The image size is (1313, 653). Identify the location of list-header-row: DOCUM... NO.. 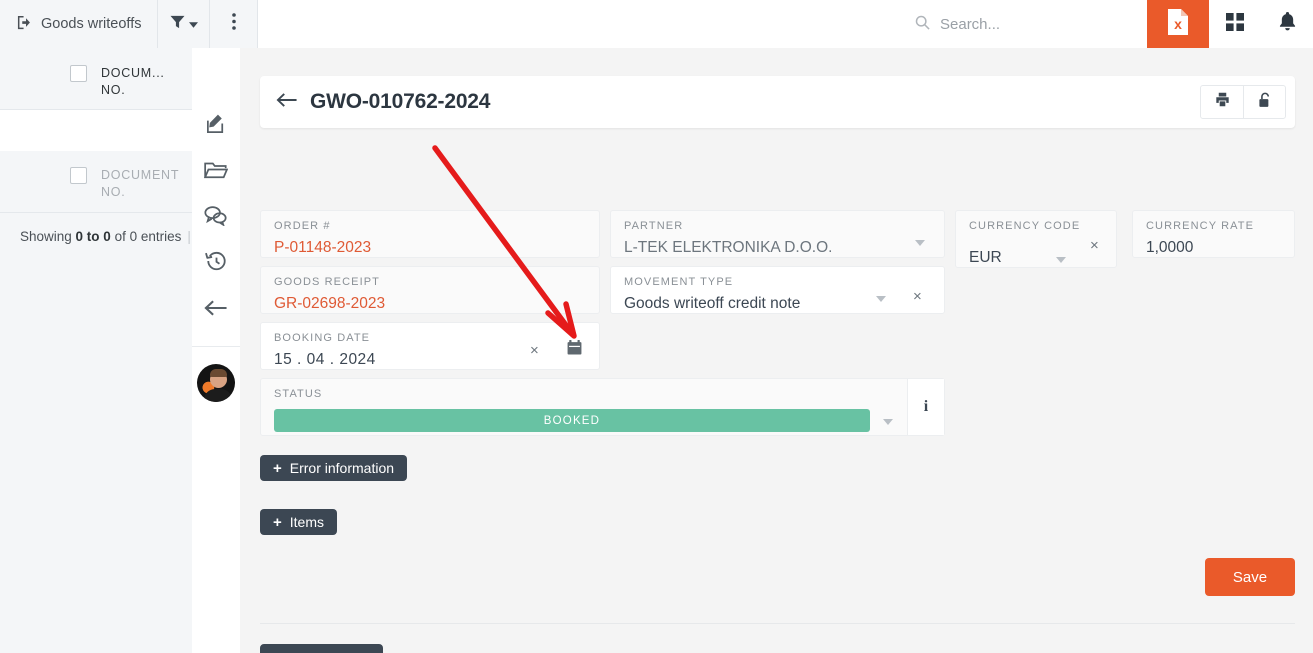
(96, 79).